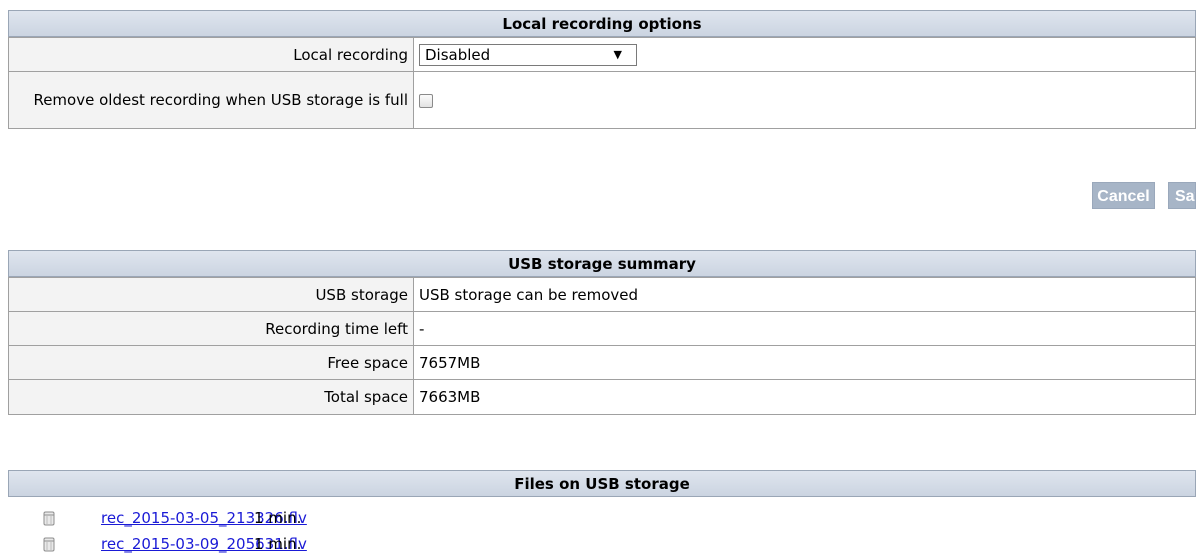 The width and height of the screenshot is (1196, 559). I want to click on usb-summary-header: USB storage summary, so click(602, 263).